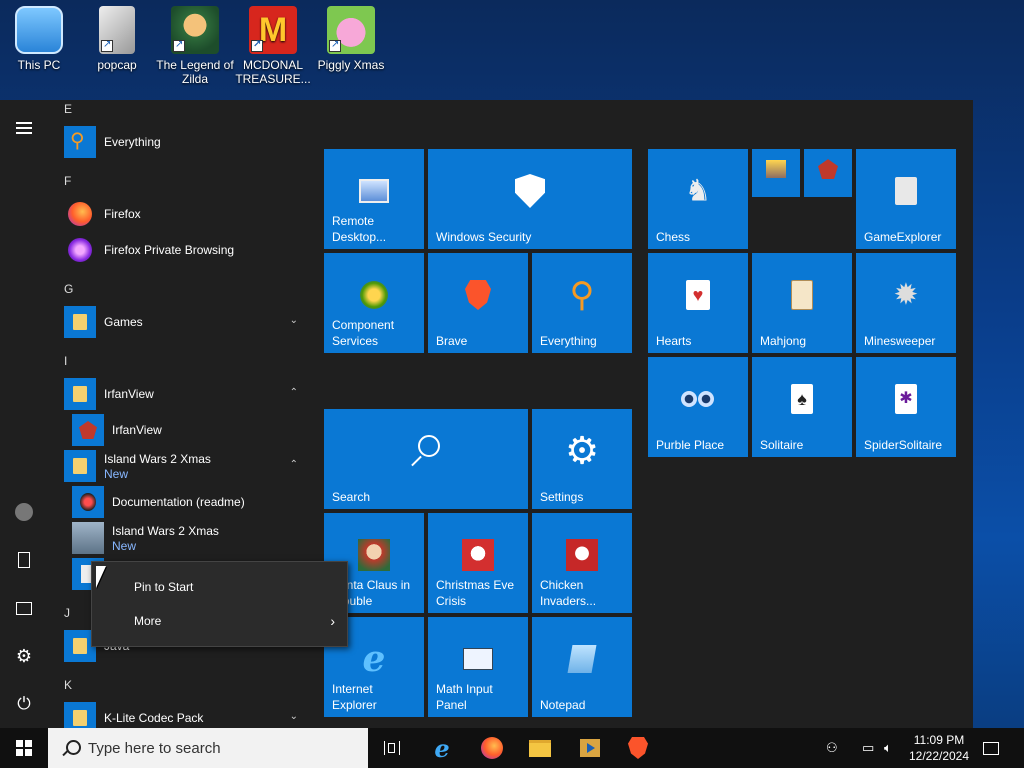  I want to click on tile-chess: ♞ Chess, so click(698, 199).